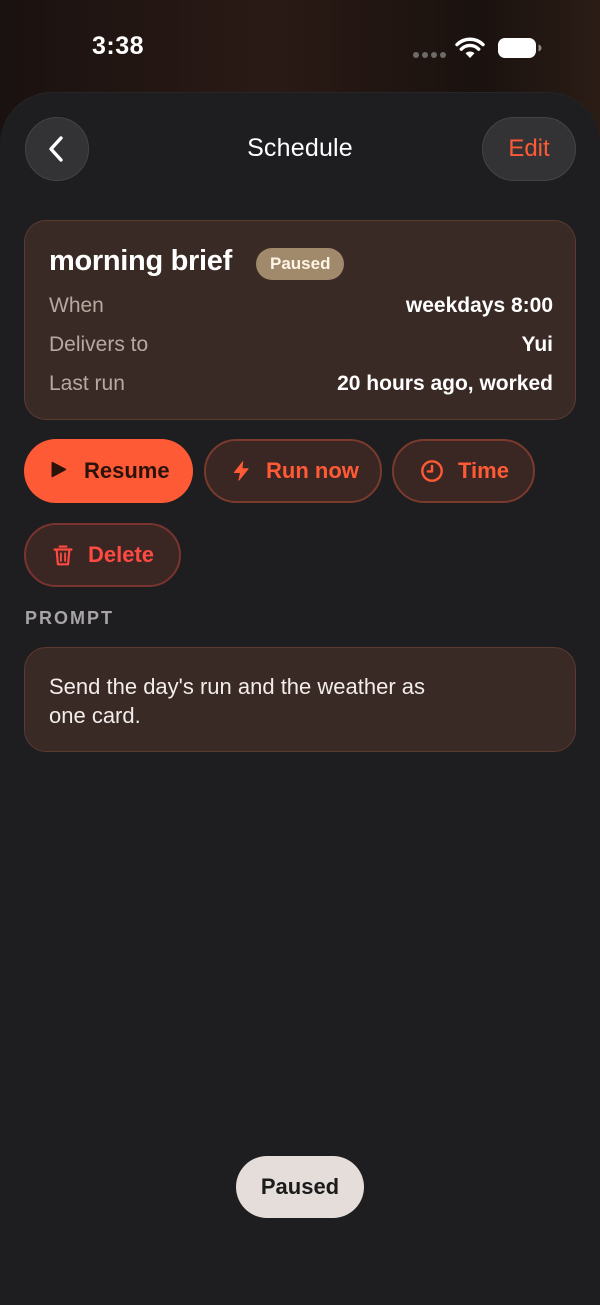  I want to click on lightning-icon, so click(241, 471).